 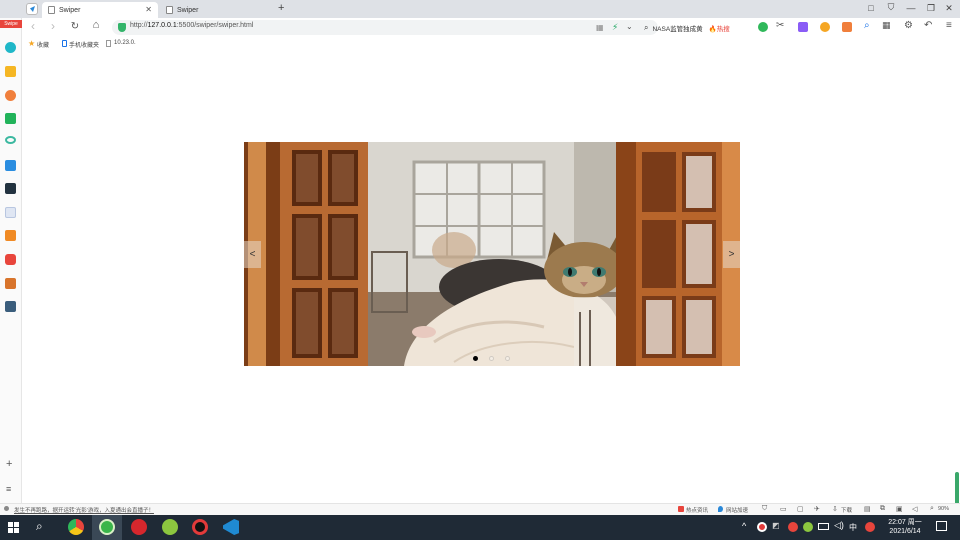 I want to click on bolt-icon: ⚡, so click(x=615, y=27).